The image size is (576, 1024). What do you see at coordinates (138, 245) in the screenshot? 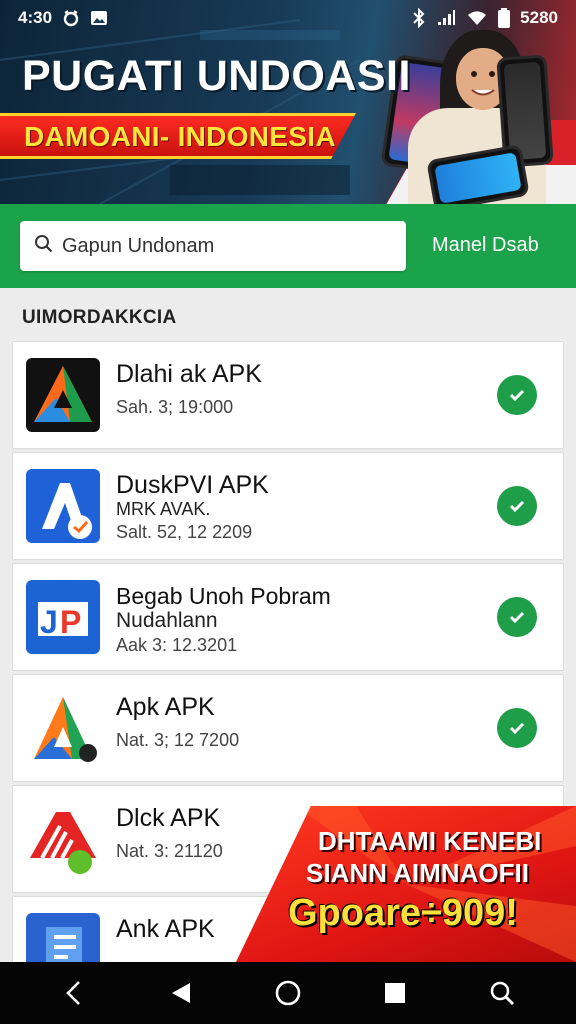
I see `search-placeholder: Gapun Undonam` at bounding box center [138, 245].